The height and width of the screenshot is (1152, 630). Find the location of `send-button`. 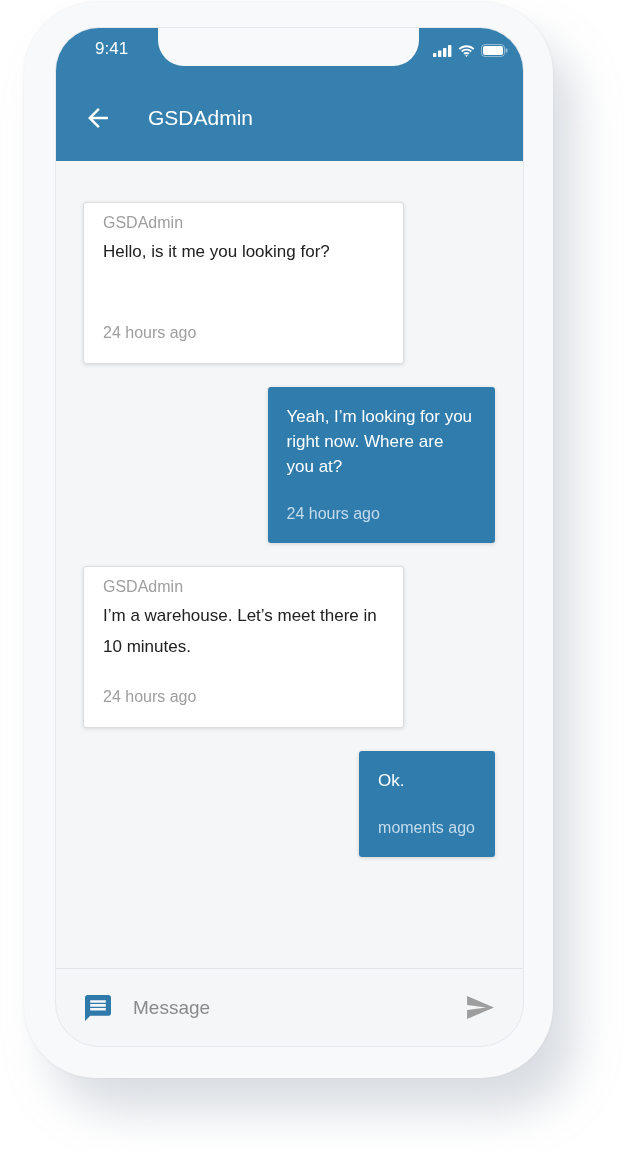

send-button is located at coordinates (480, 1007).